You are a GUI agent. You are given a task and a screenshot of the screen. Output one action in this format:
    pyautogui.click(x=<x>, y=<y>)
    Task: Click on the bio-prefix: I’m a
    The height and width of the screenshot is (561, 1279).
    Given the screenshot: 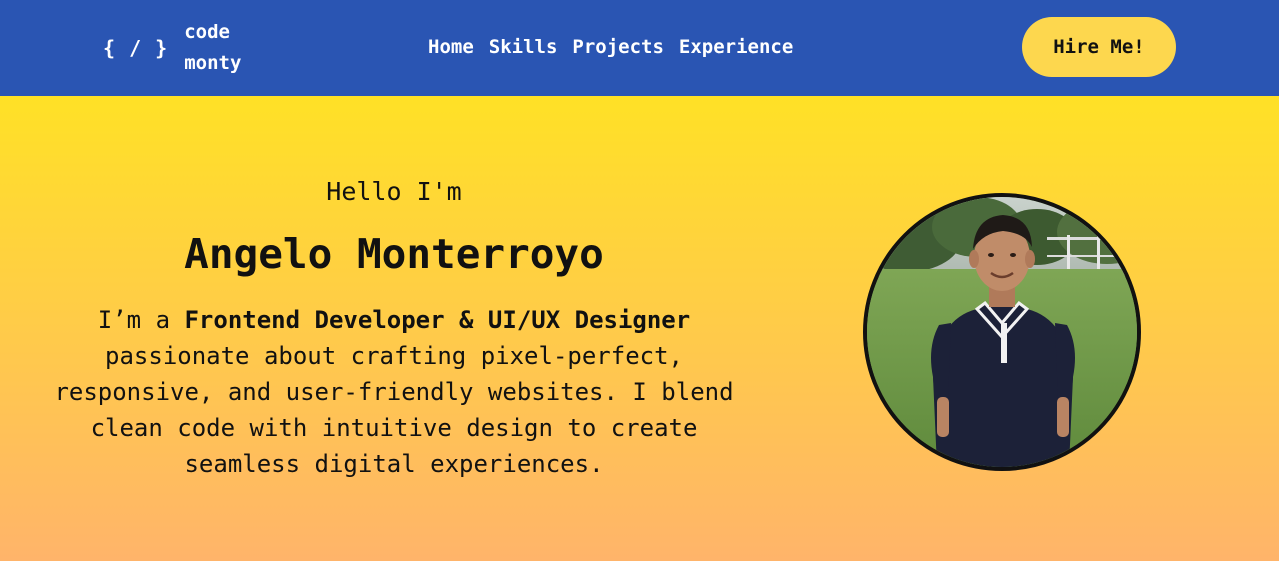 What is the action you would take?
    pyautogui.click(x=141, y=320)
    